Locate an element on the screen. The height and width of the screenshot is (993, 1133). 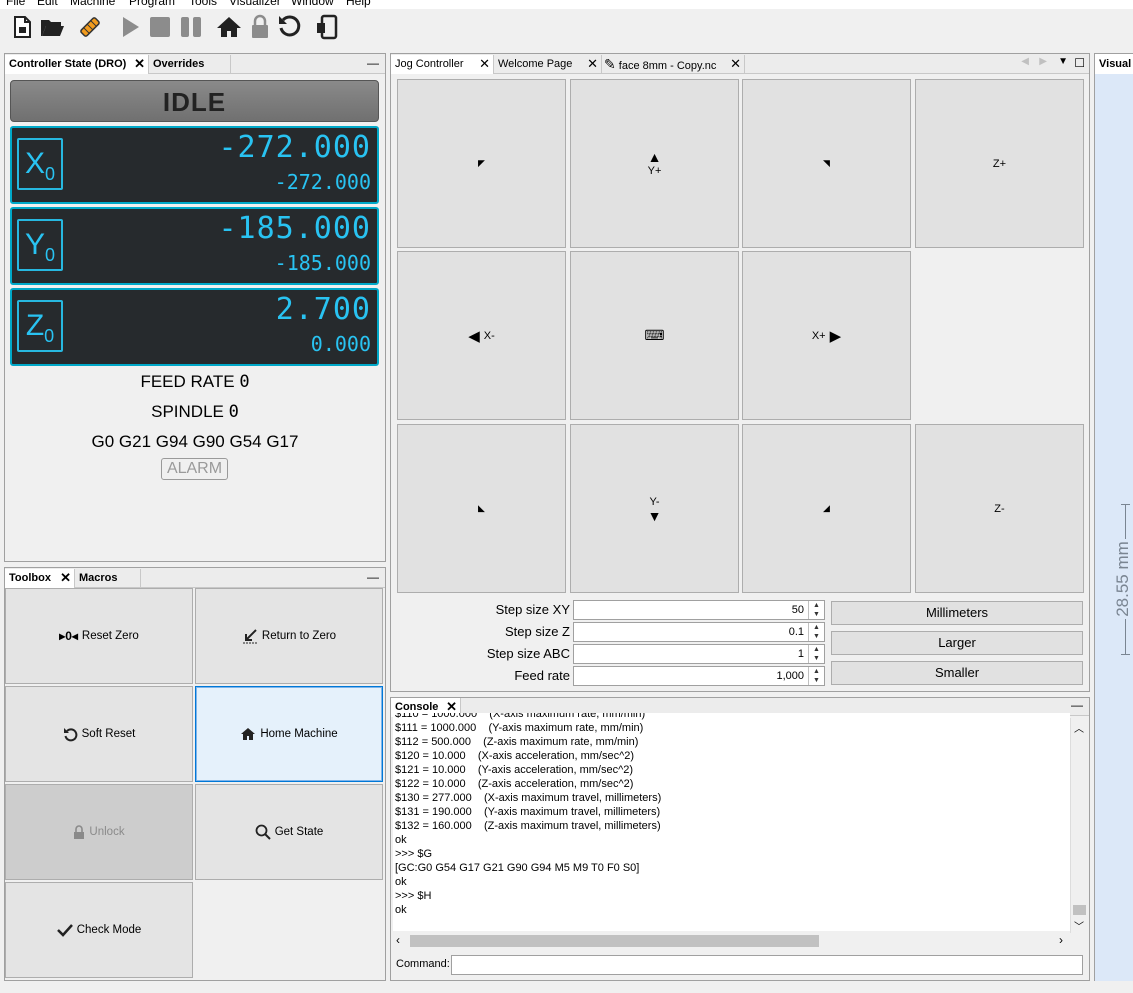
menu-visualizer: Visualizer is located at coordinates (255, 4).